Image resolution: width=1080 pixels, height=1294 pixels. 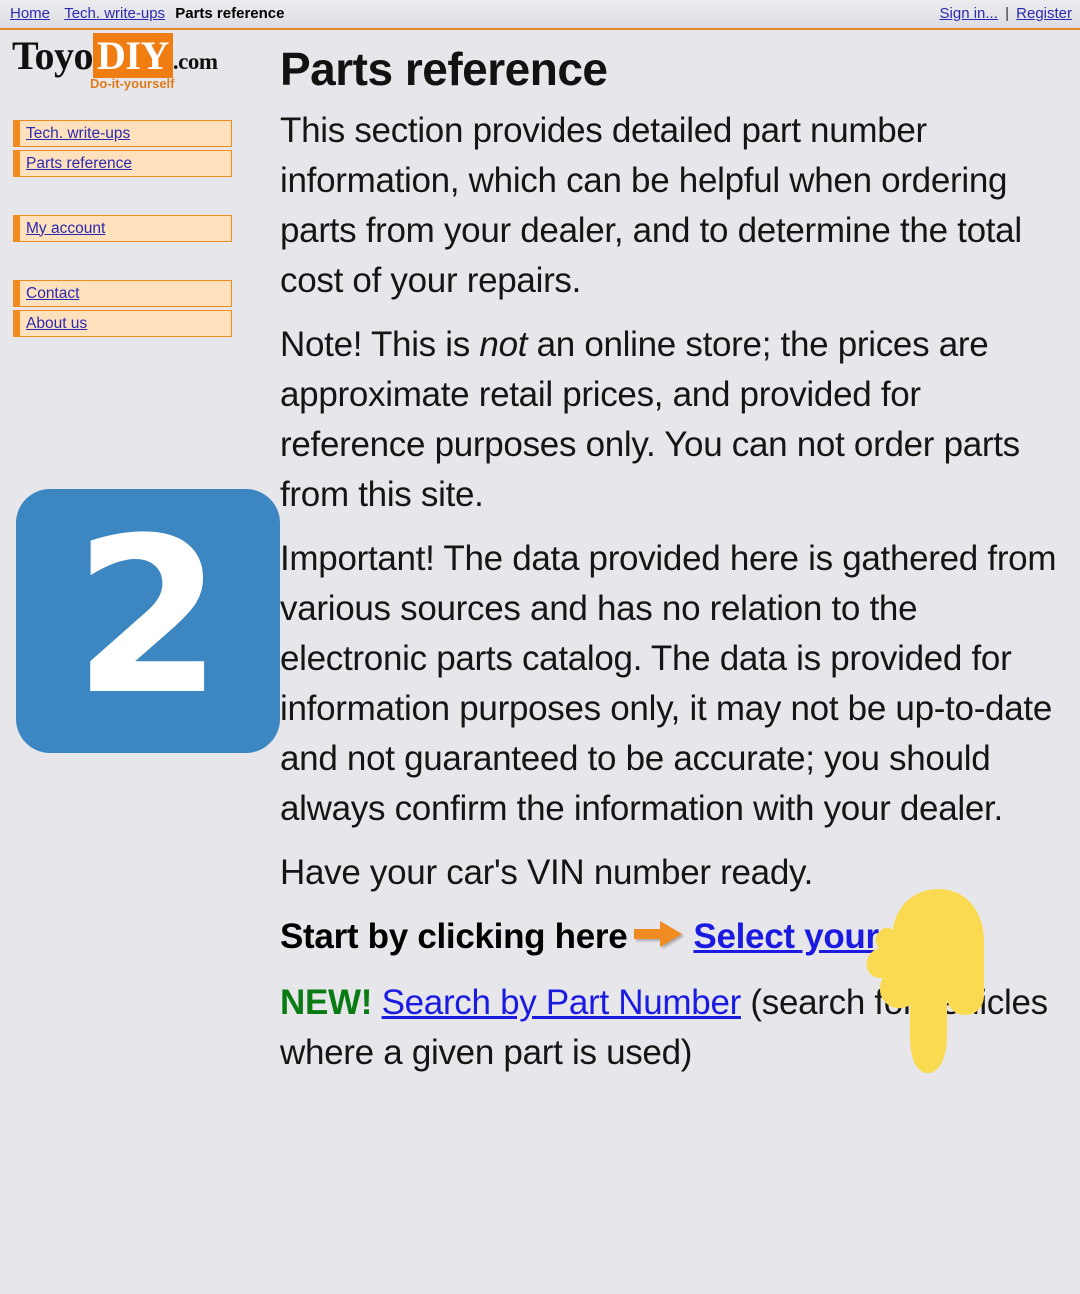 I want to click on arrow-right-icon, so click(x=659, y=939).